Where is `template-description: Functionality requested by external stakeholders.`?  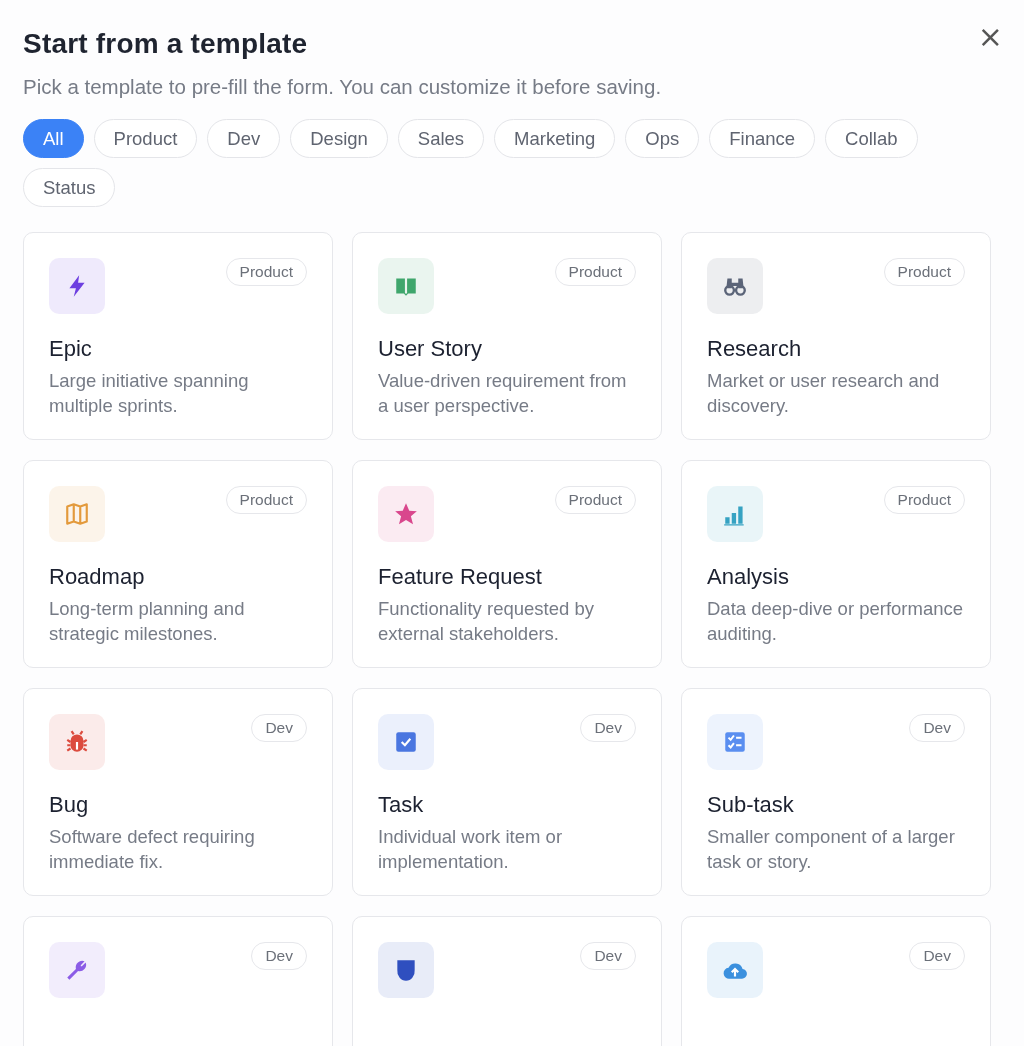
template-description: Functionality requested by external stakeholders. is located at coordinates (486, 621).